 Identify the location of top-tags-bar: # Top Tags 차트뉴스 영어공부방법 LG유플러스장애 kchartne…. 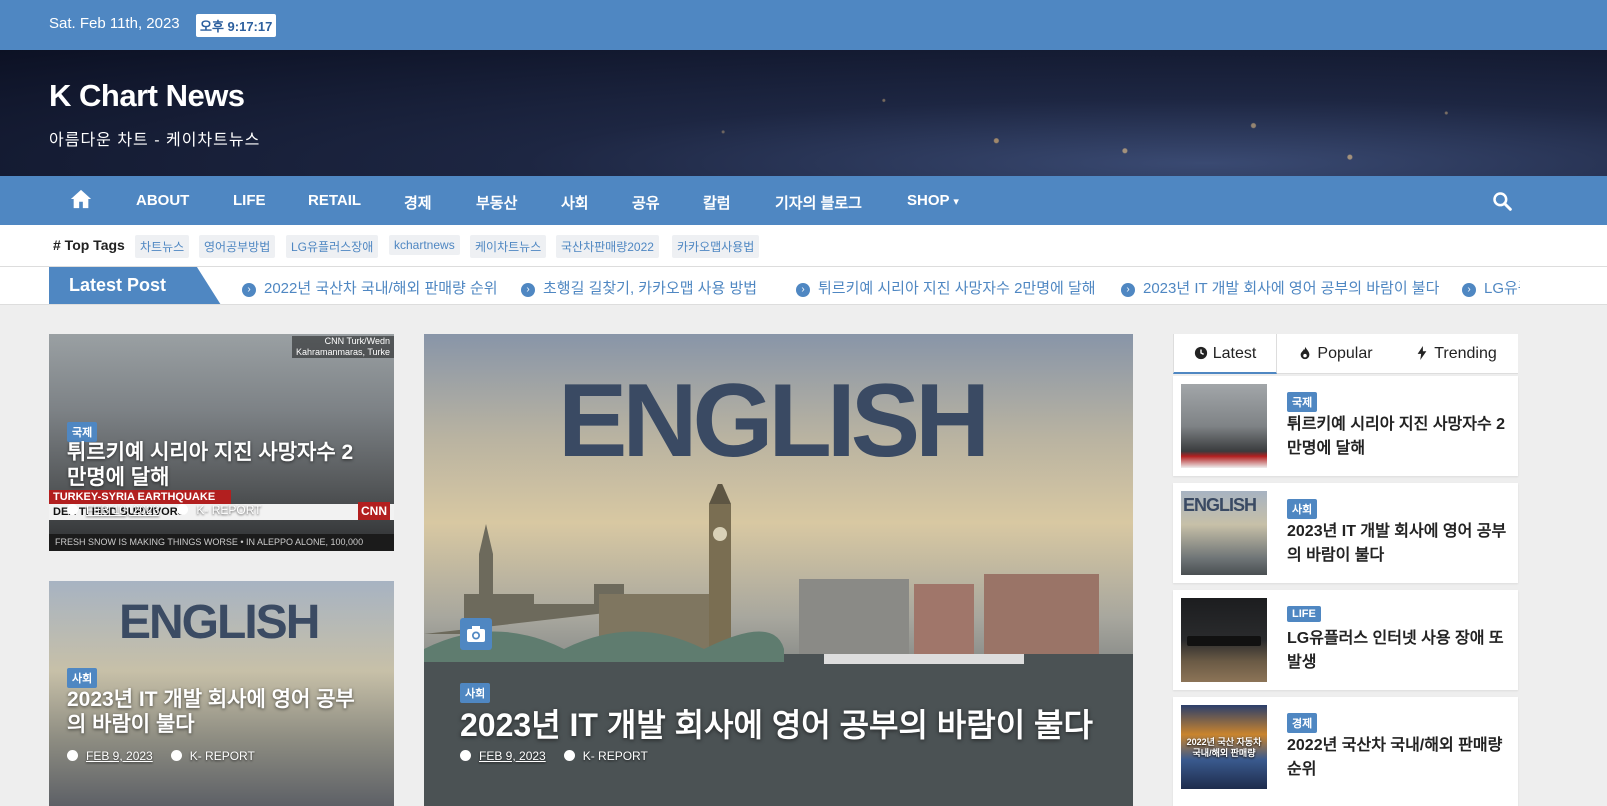
(803, 246).